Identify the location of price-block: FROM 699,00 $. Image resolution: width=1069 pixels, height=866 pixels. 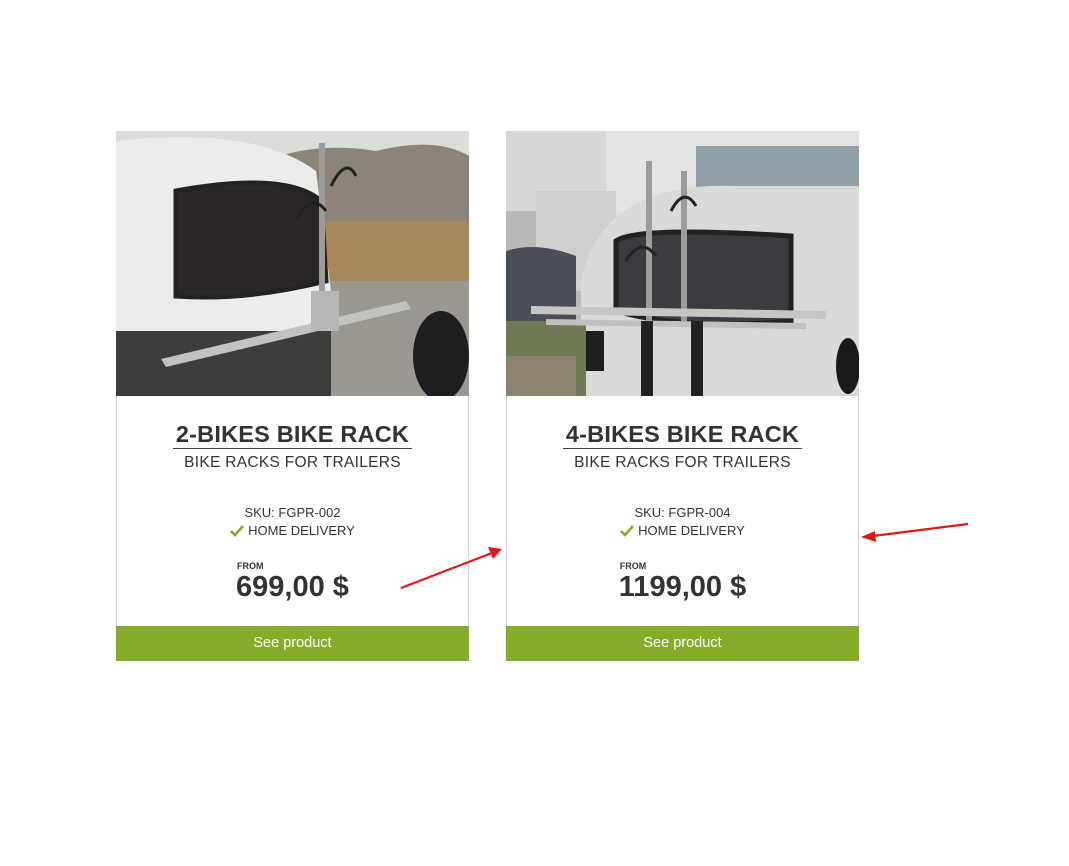
(292, 582).